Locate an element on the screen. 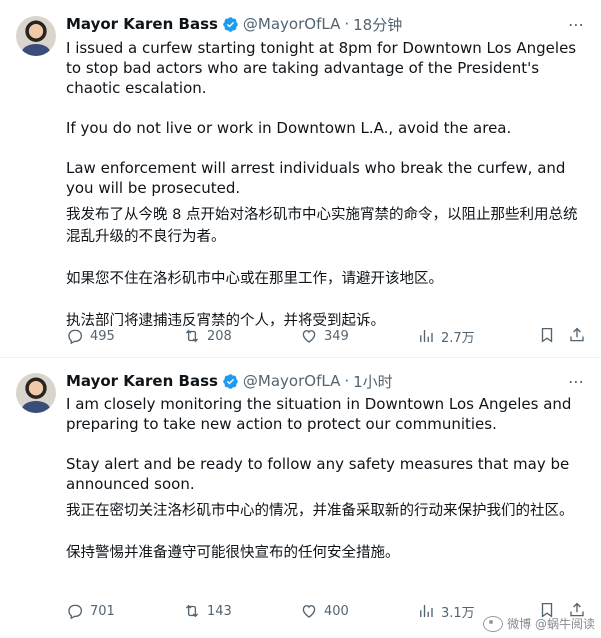 This screenshot has width=601, height=638. post-time: 18分钟 is located at coordinates (377, 24).